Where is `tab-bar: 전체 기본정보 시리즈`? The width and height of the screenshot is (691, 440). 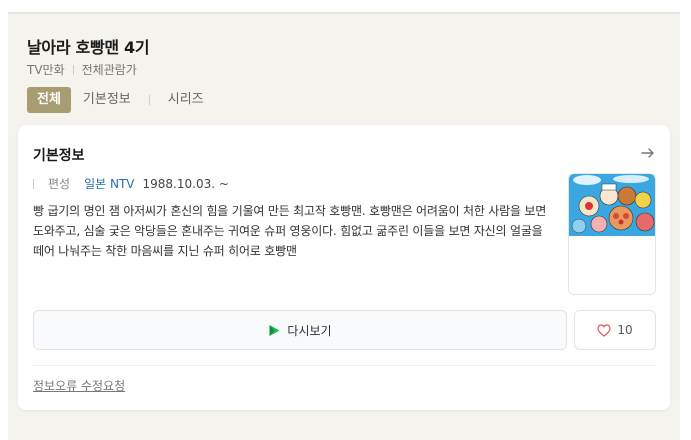
tab-bar: 전체 기본정보 시리즈 is located at coordinates (121, 100).